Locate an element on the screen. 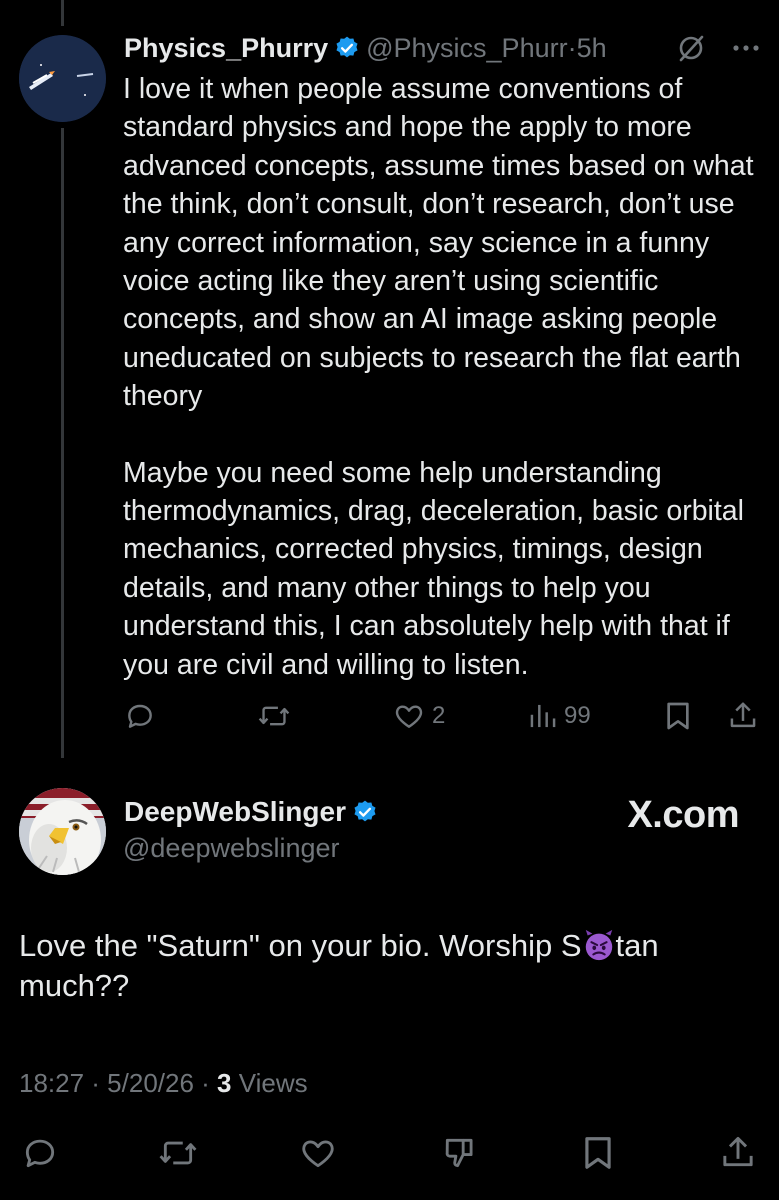  post-metadata: 18:27 · 5/20/26 · 3 Views is located at coordinates (163, 1083).